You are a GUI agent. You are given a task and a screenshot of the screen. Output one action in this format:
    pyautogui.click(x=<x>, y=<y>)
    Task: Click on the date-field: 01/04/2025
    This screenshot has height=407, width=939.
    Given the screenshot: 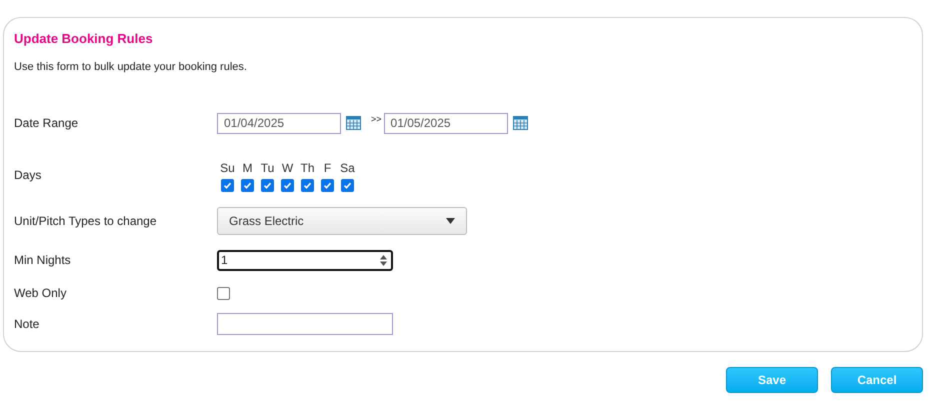 What is the action you would take?
    pyautogui.click(x=279, y=123)
    